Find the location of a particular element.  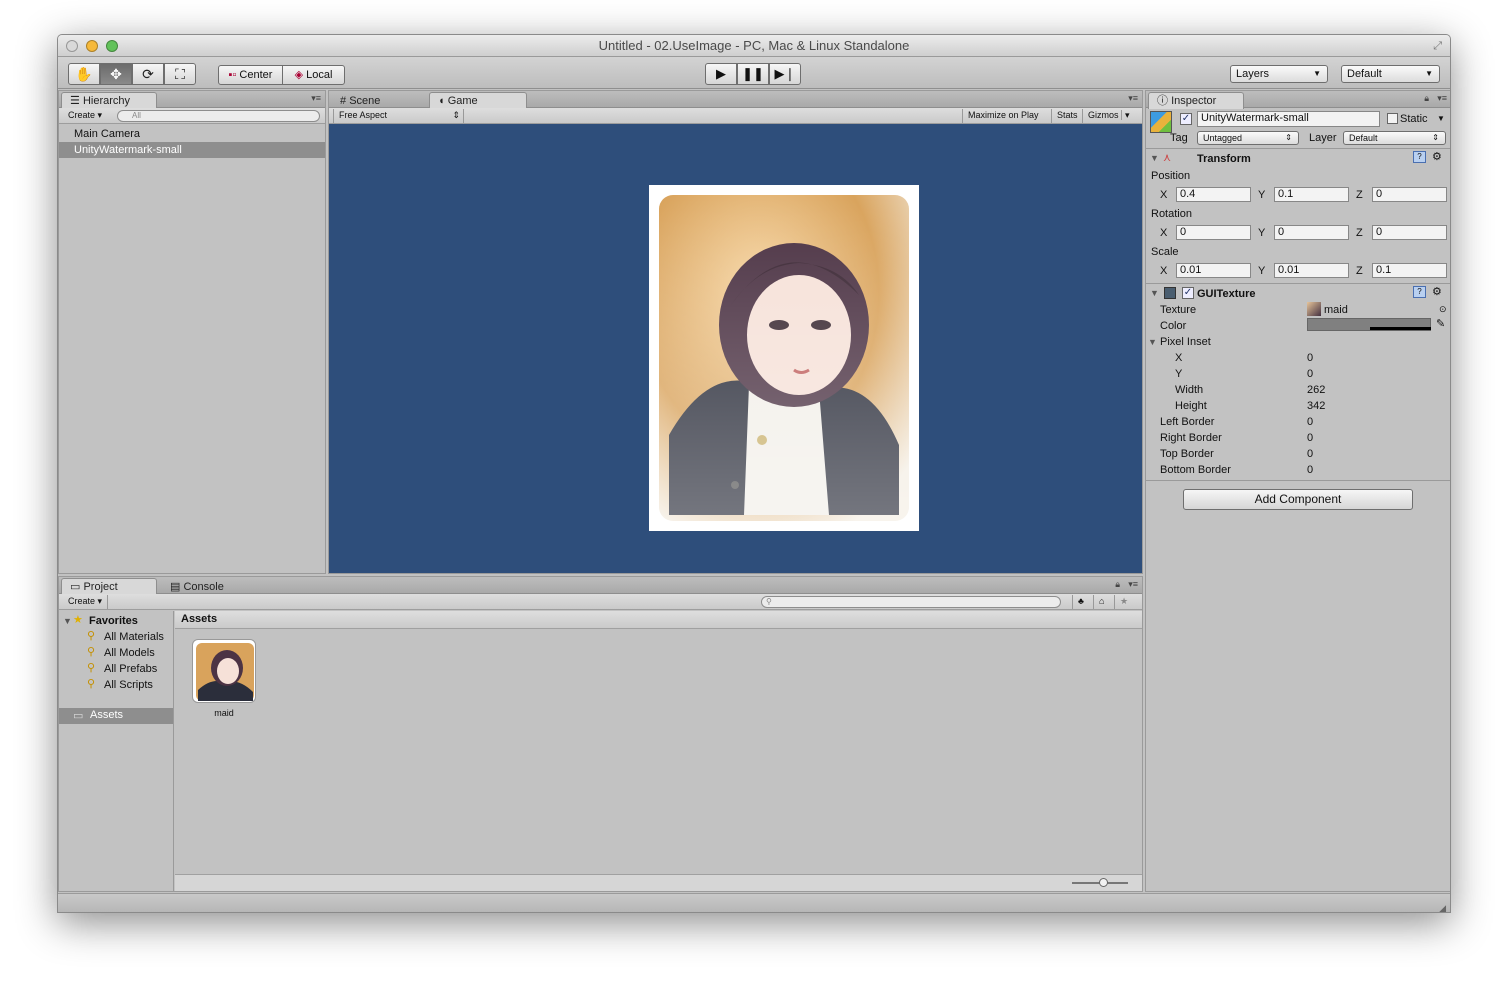

texture-thumbnail-icon is located at coordinates (1314, 309).